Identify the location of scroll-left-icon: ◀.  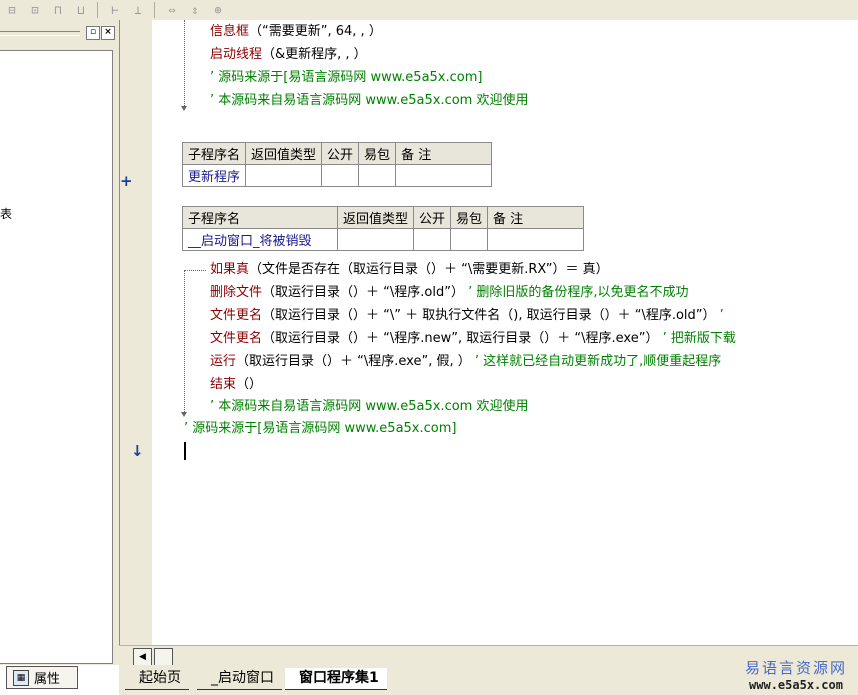
(142, 657).